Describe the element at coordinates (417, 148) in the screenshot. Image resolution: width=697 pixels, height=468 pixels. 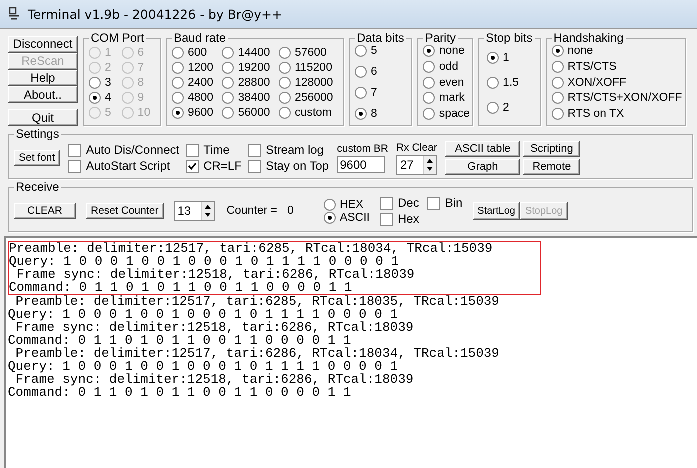
I see `field-label: Rx Clear` at that location.